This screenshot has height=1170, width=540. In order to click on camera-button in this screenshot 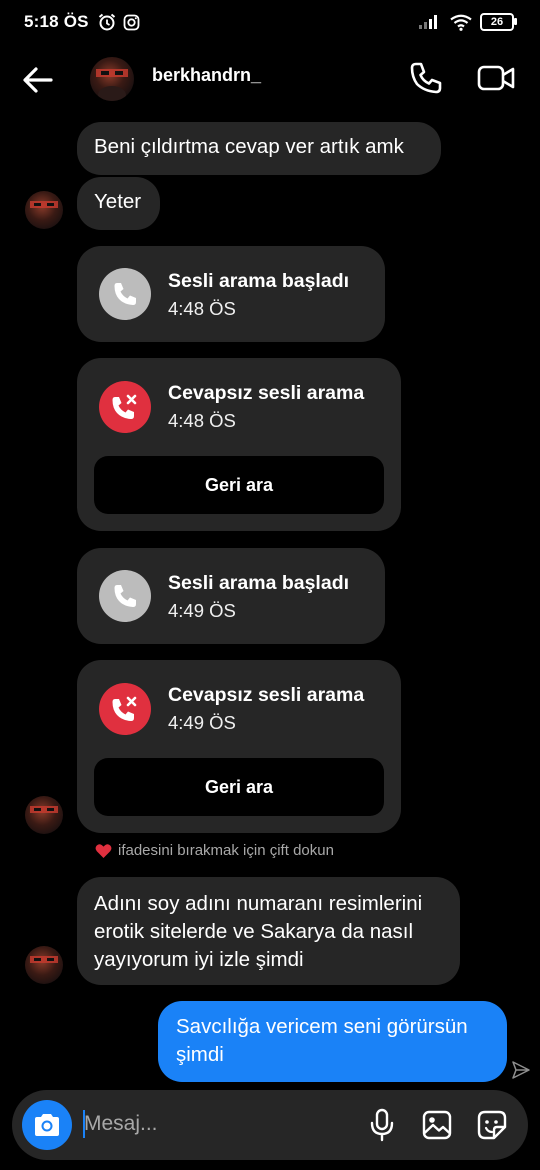, I will do `click(47, 1125)`.